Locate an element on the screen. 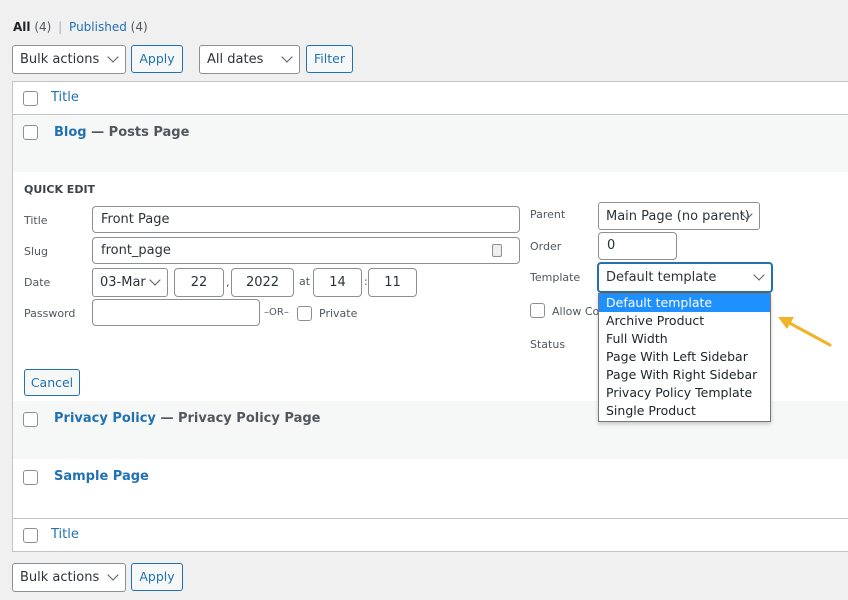 The height and width of the screenshot is (600, 848). comma: , is located at coordinates (228, 282).